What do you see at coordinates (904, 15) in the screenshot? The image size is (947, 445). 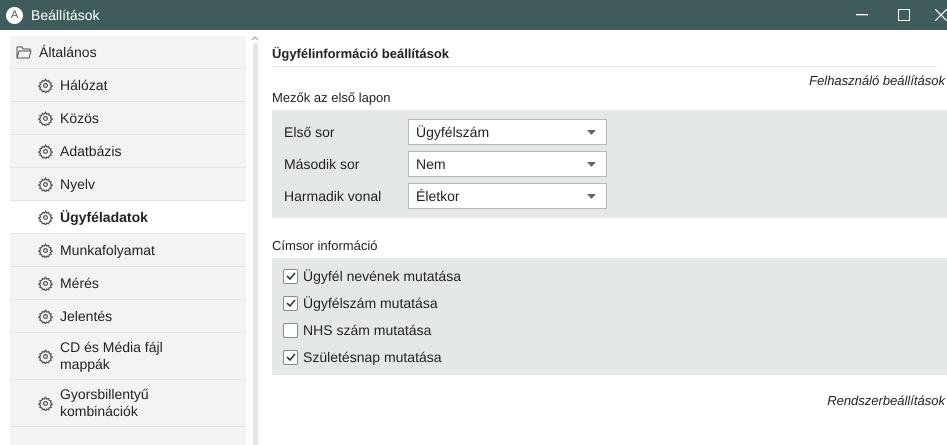 I see `maximize-icon` at bounding box center [904, 15].